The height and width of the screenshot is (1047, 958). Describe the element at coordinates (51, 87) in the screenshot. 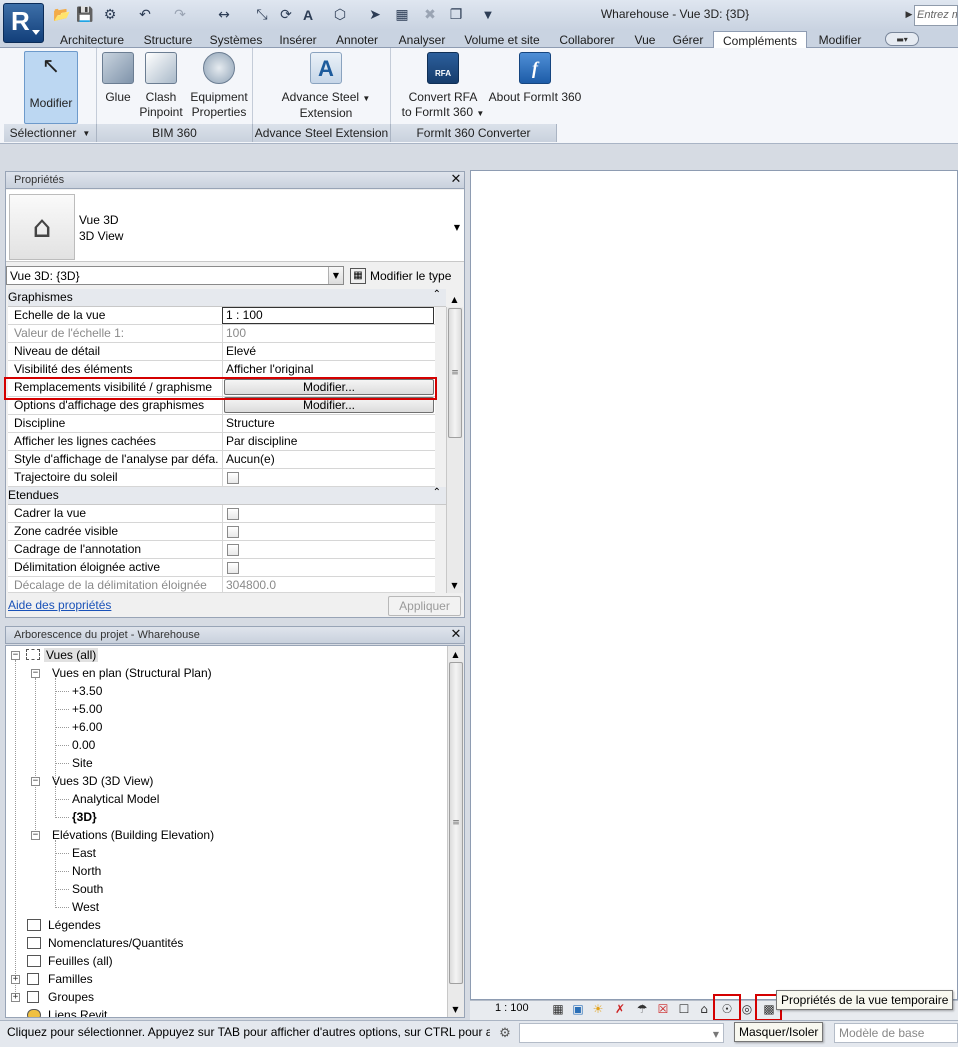

I see `modify-button: ↖ Modifier` at that location.